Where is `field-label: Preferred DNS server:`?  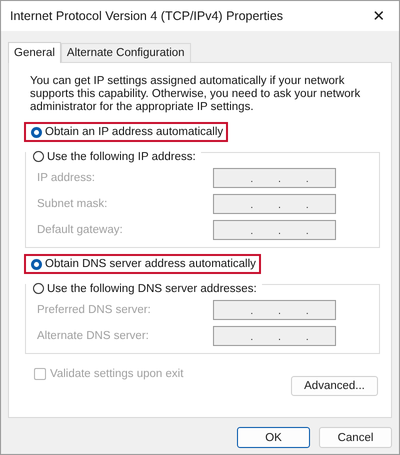
field-label: Preferred DNS server: is located at coordinates (94, 310).